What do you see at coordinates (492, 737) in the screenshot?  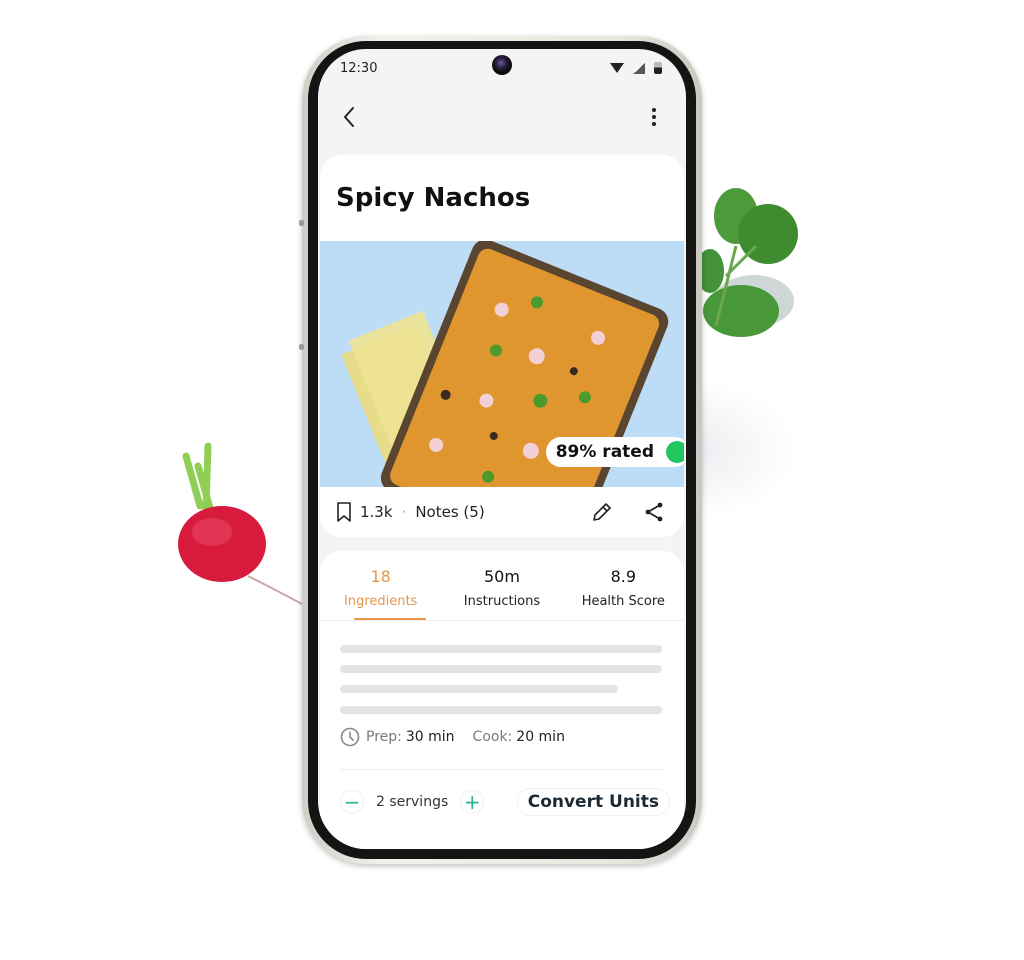 I see `cook-label: Cook:` at bounding box center [492, 737].